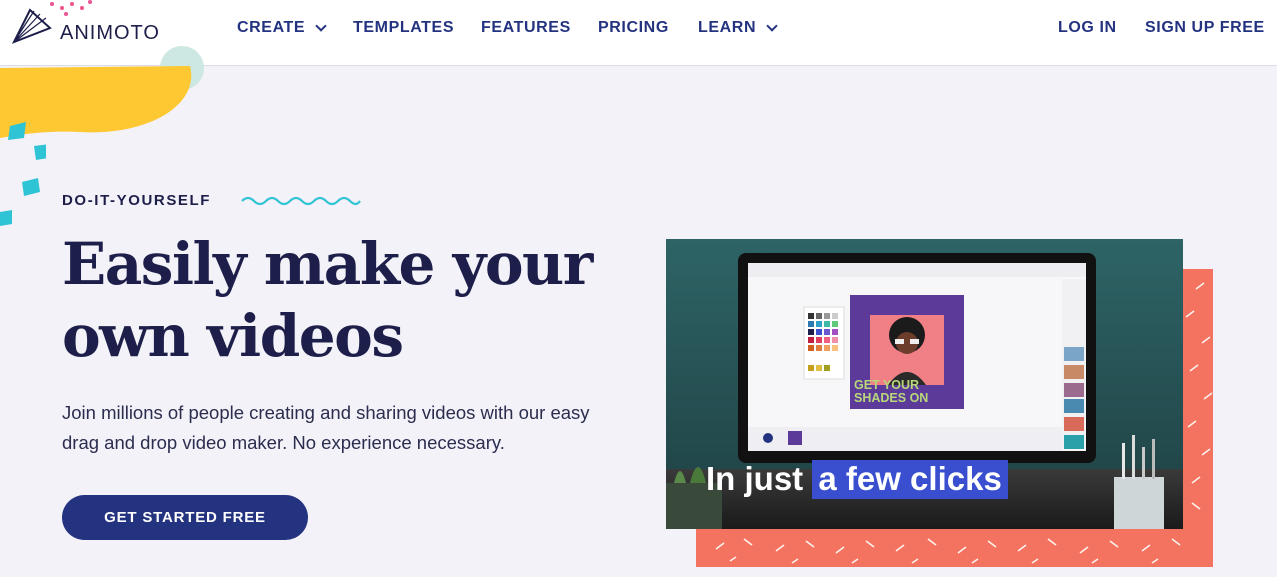 Image resolution: width=1277 pixels, height=577 pixels. Describe the element at coordinates (891, 398) in the screenshot. I see `poster-text-line-2: SHADES ON` at that location.